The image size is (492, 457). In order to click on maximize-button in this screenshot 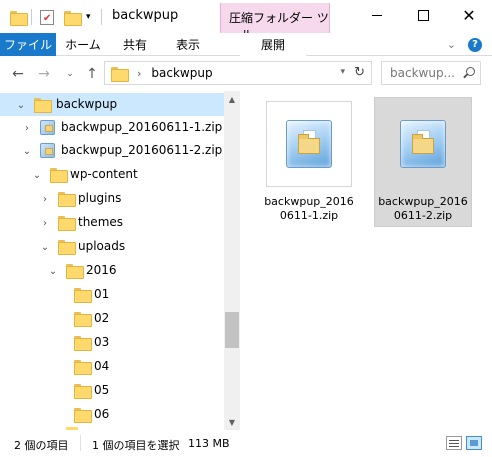, I will do `click(423, 15)`.